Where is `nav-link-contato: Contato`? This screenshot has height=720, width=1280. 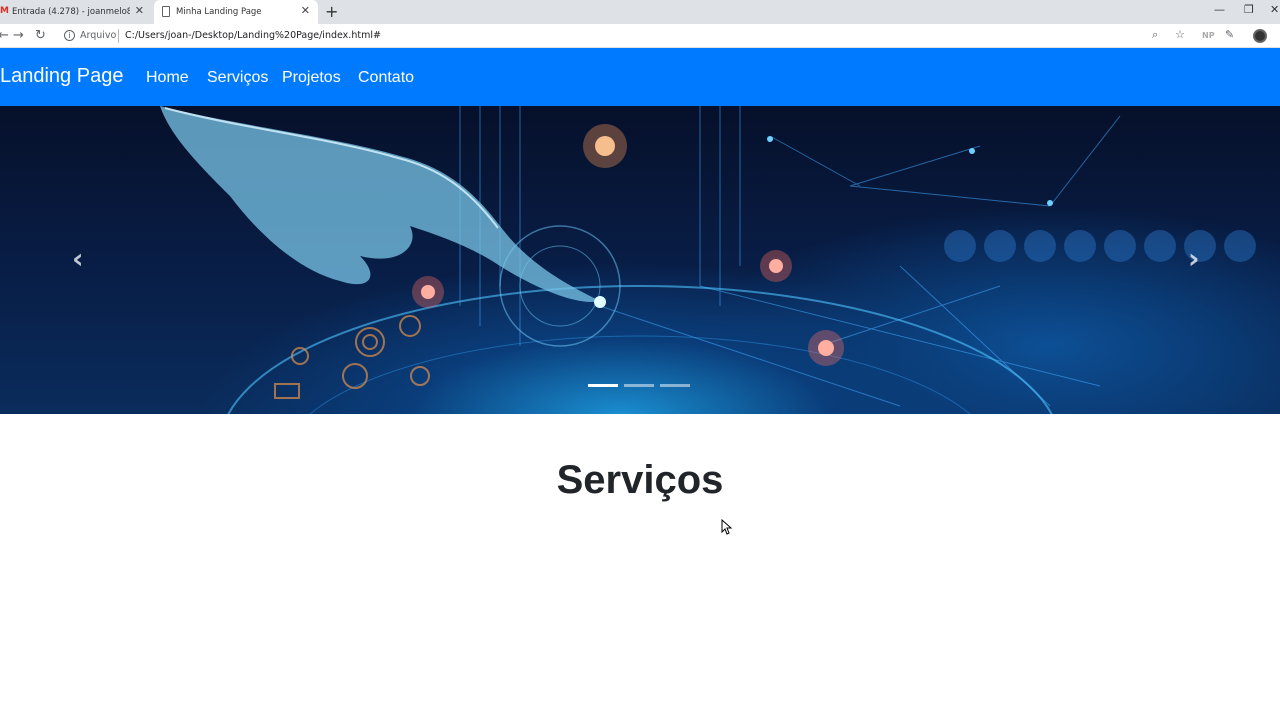 nav-link-contato: Contato is located at coordinates (386, 78).